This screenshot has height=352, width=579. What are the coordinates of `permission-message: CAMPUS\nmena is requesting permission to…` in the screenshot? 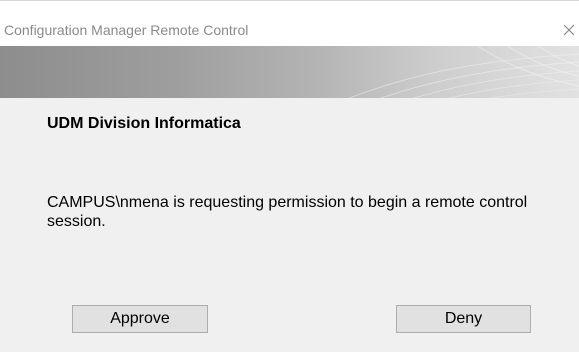 It's located at (287, 212).